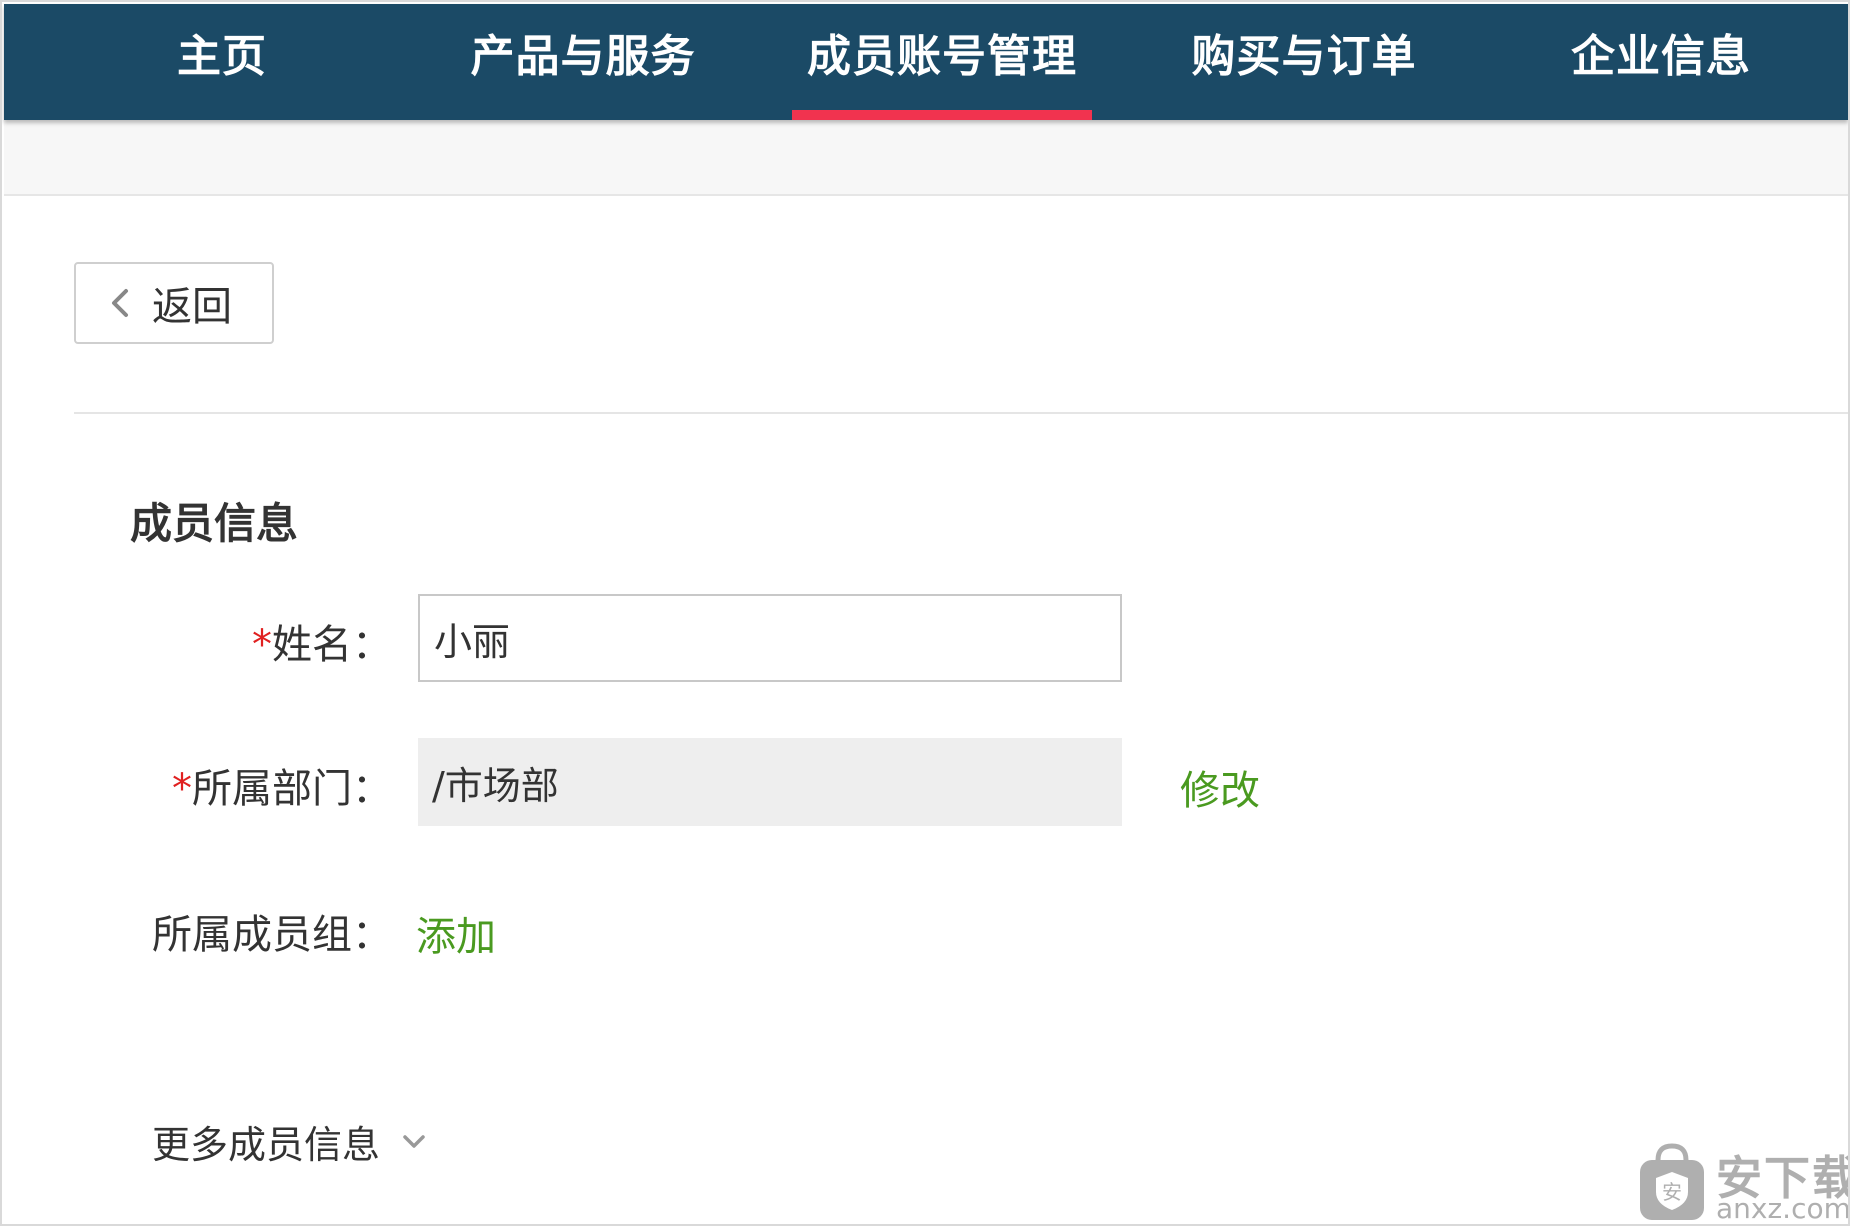  Describe the element at coordinates (222, 56) in the screenshot. I see `nav-item-label: 主页` at that location.